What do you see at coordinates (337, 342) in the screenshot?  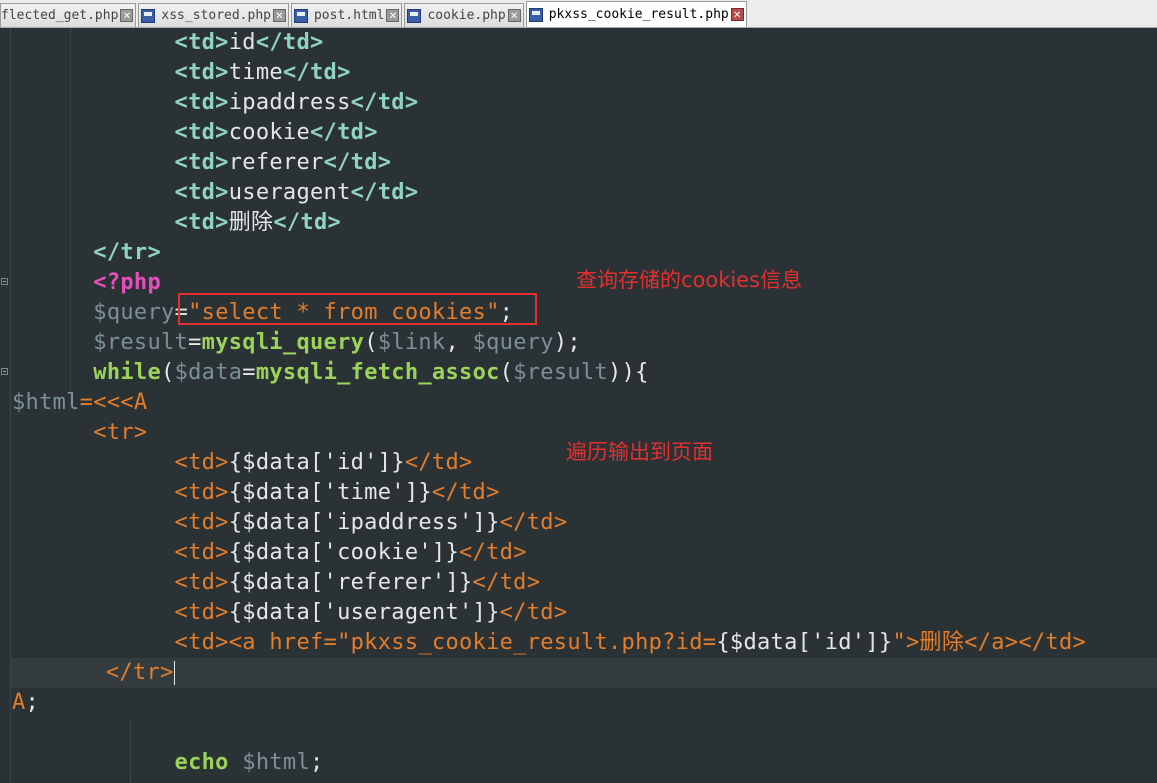 I see `code-line: $result=mysqli_query($link, $query);` at bounding box center [337, 342].